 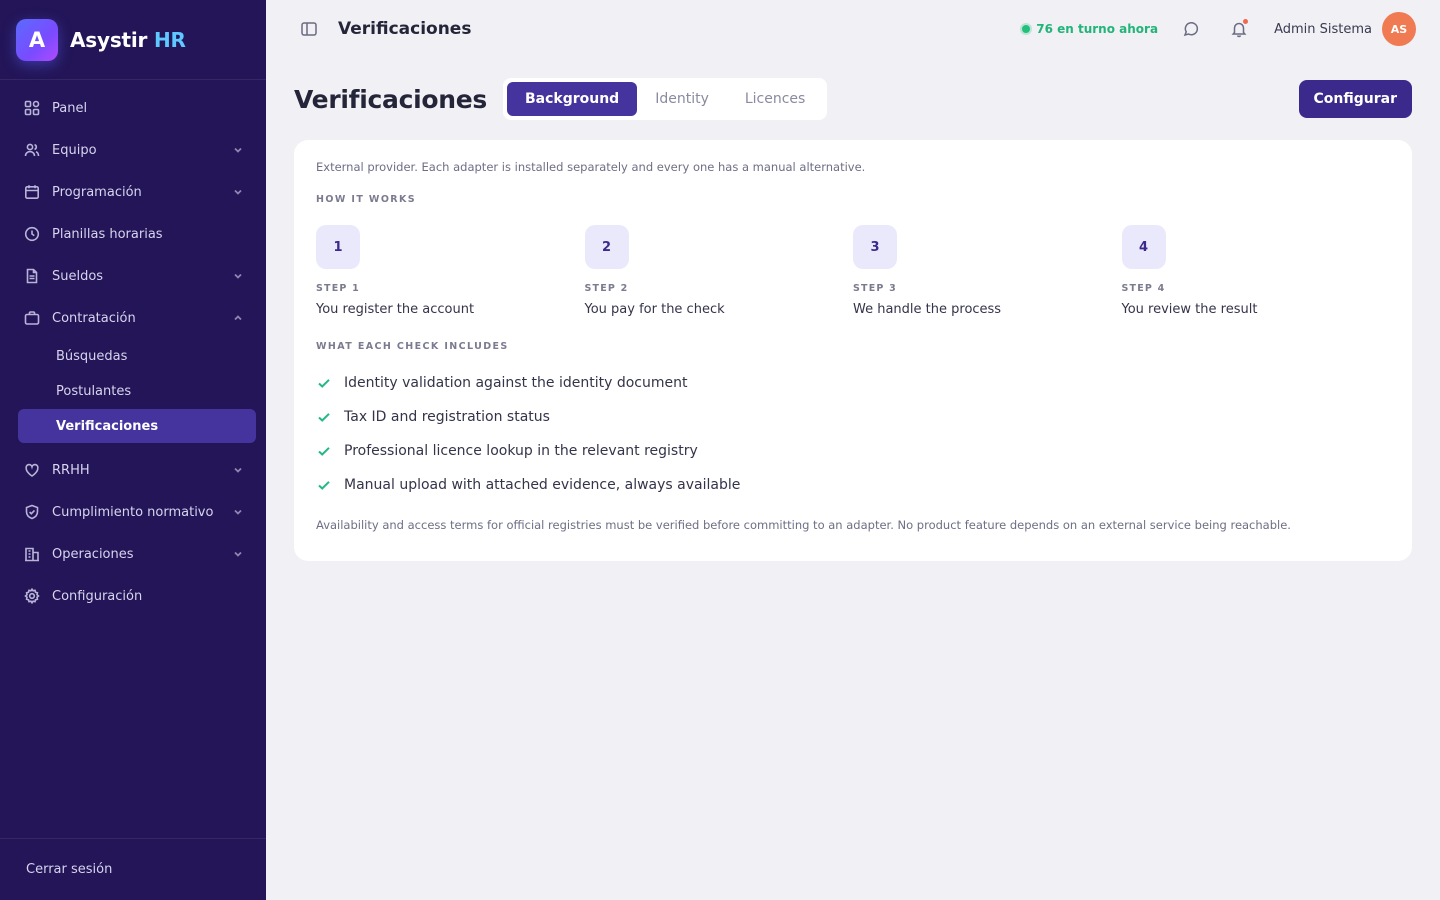 I want to click on tab-background: Background, so click(x=572, y=99).